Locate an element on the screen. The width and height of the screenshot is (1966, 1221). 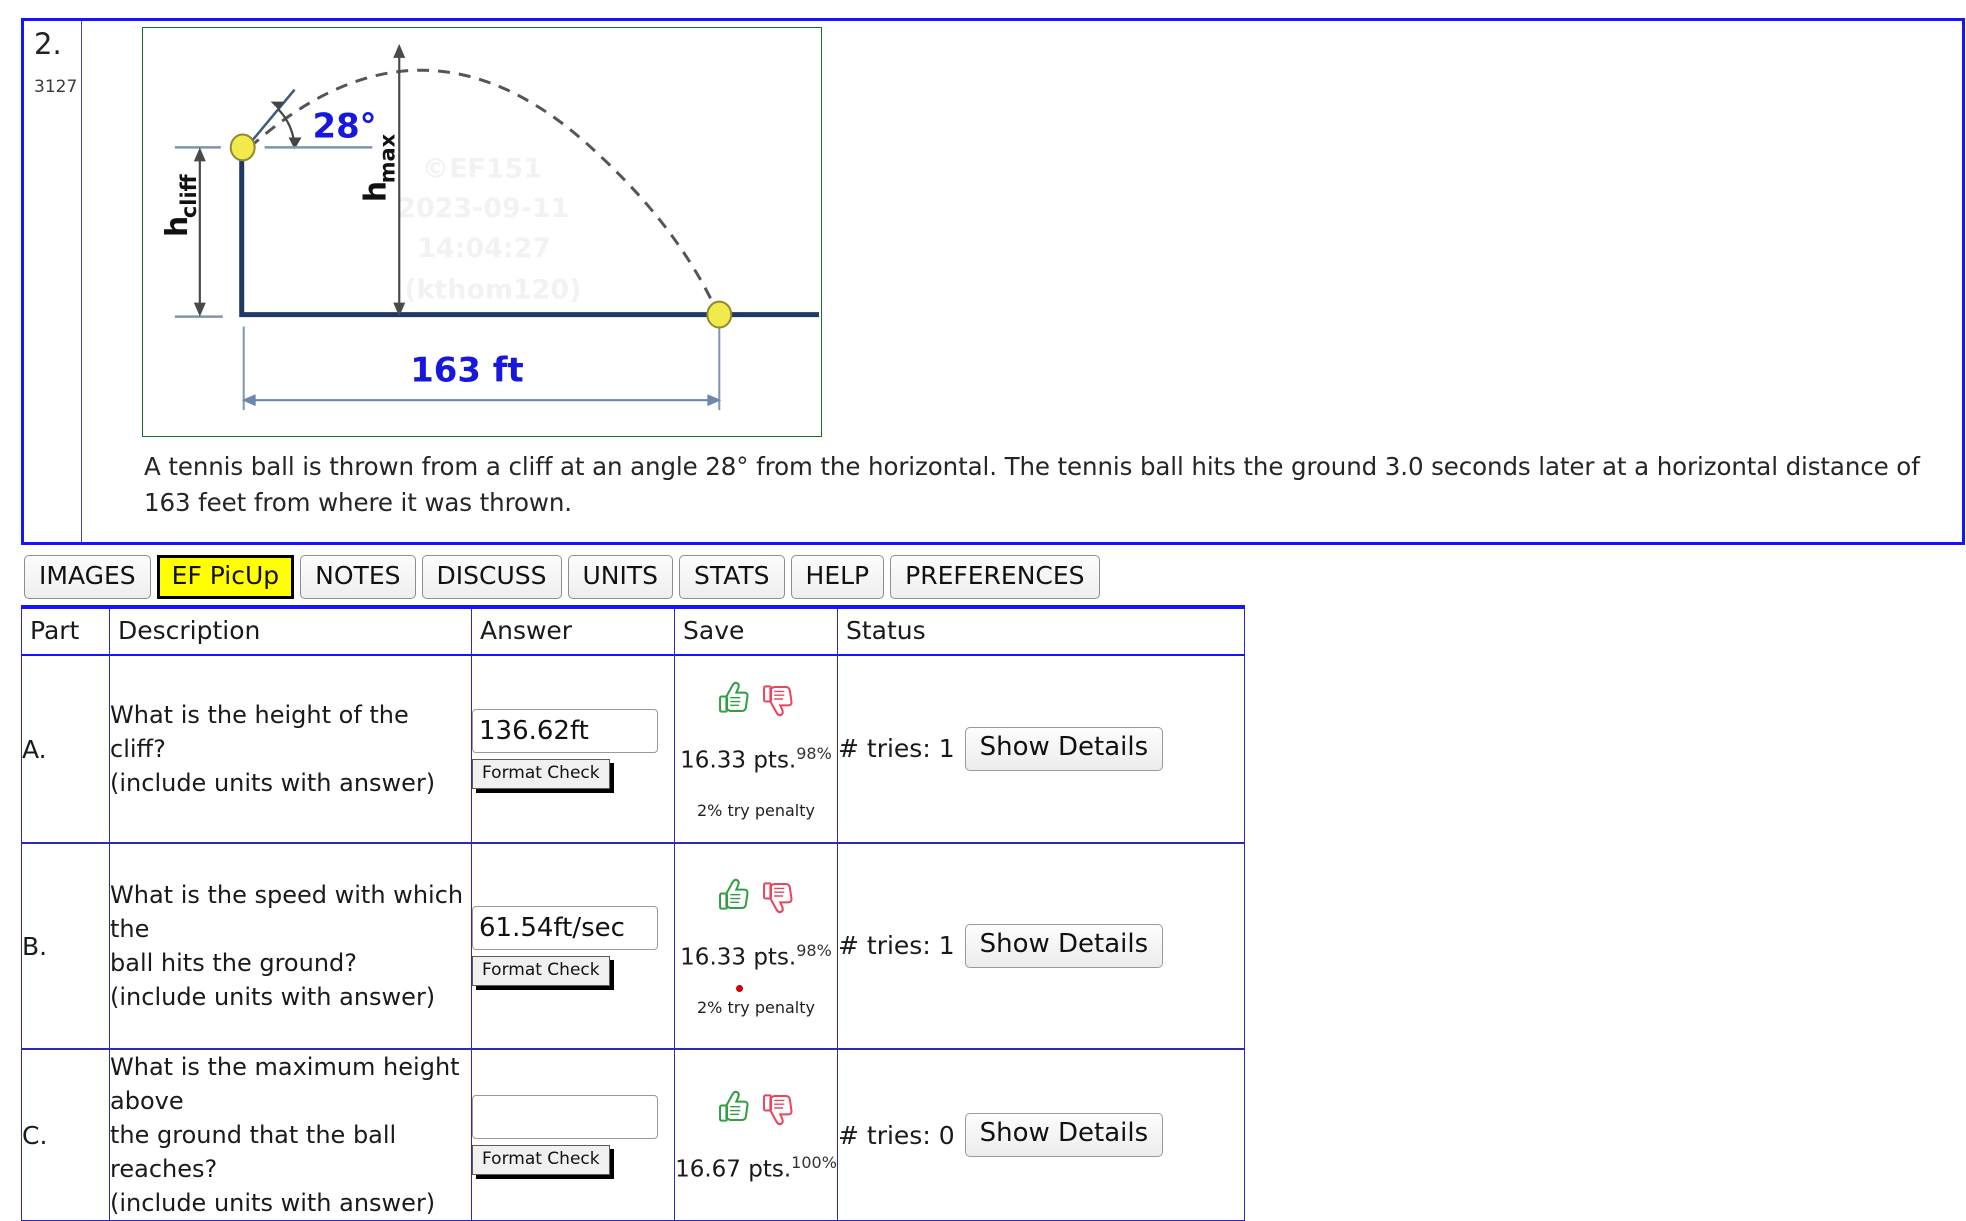
penalty-marker-dot is located at coordinates (739, 989).